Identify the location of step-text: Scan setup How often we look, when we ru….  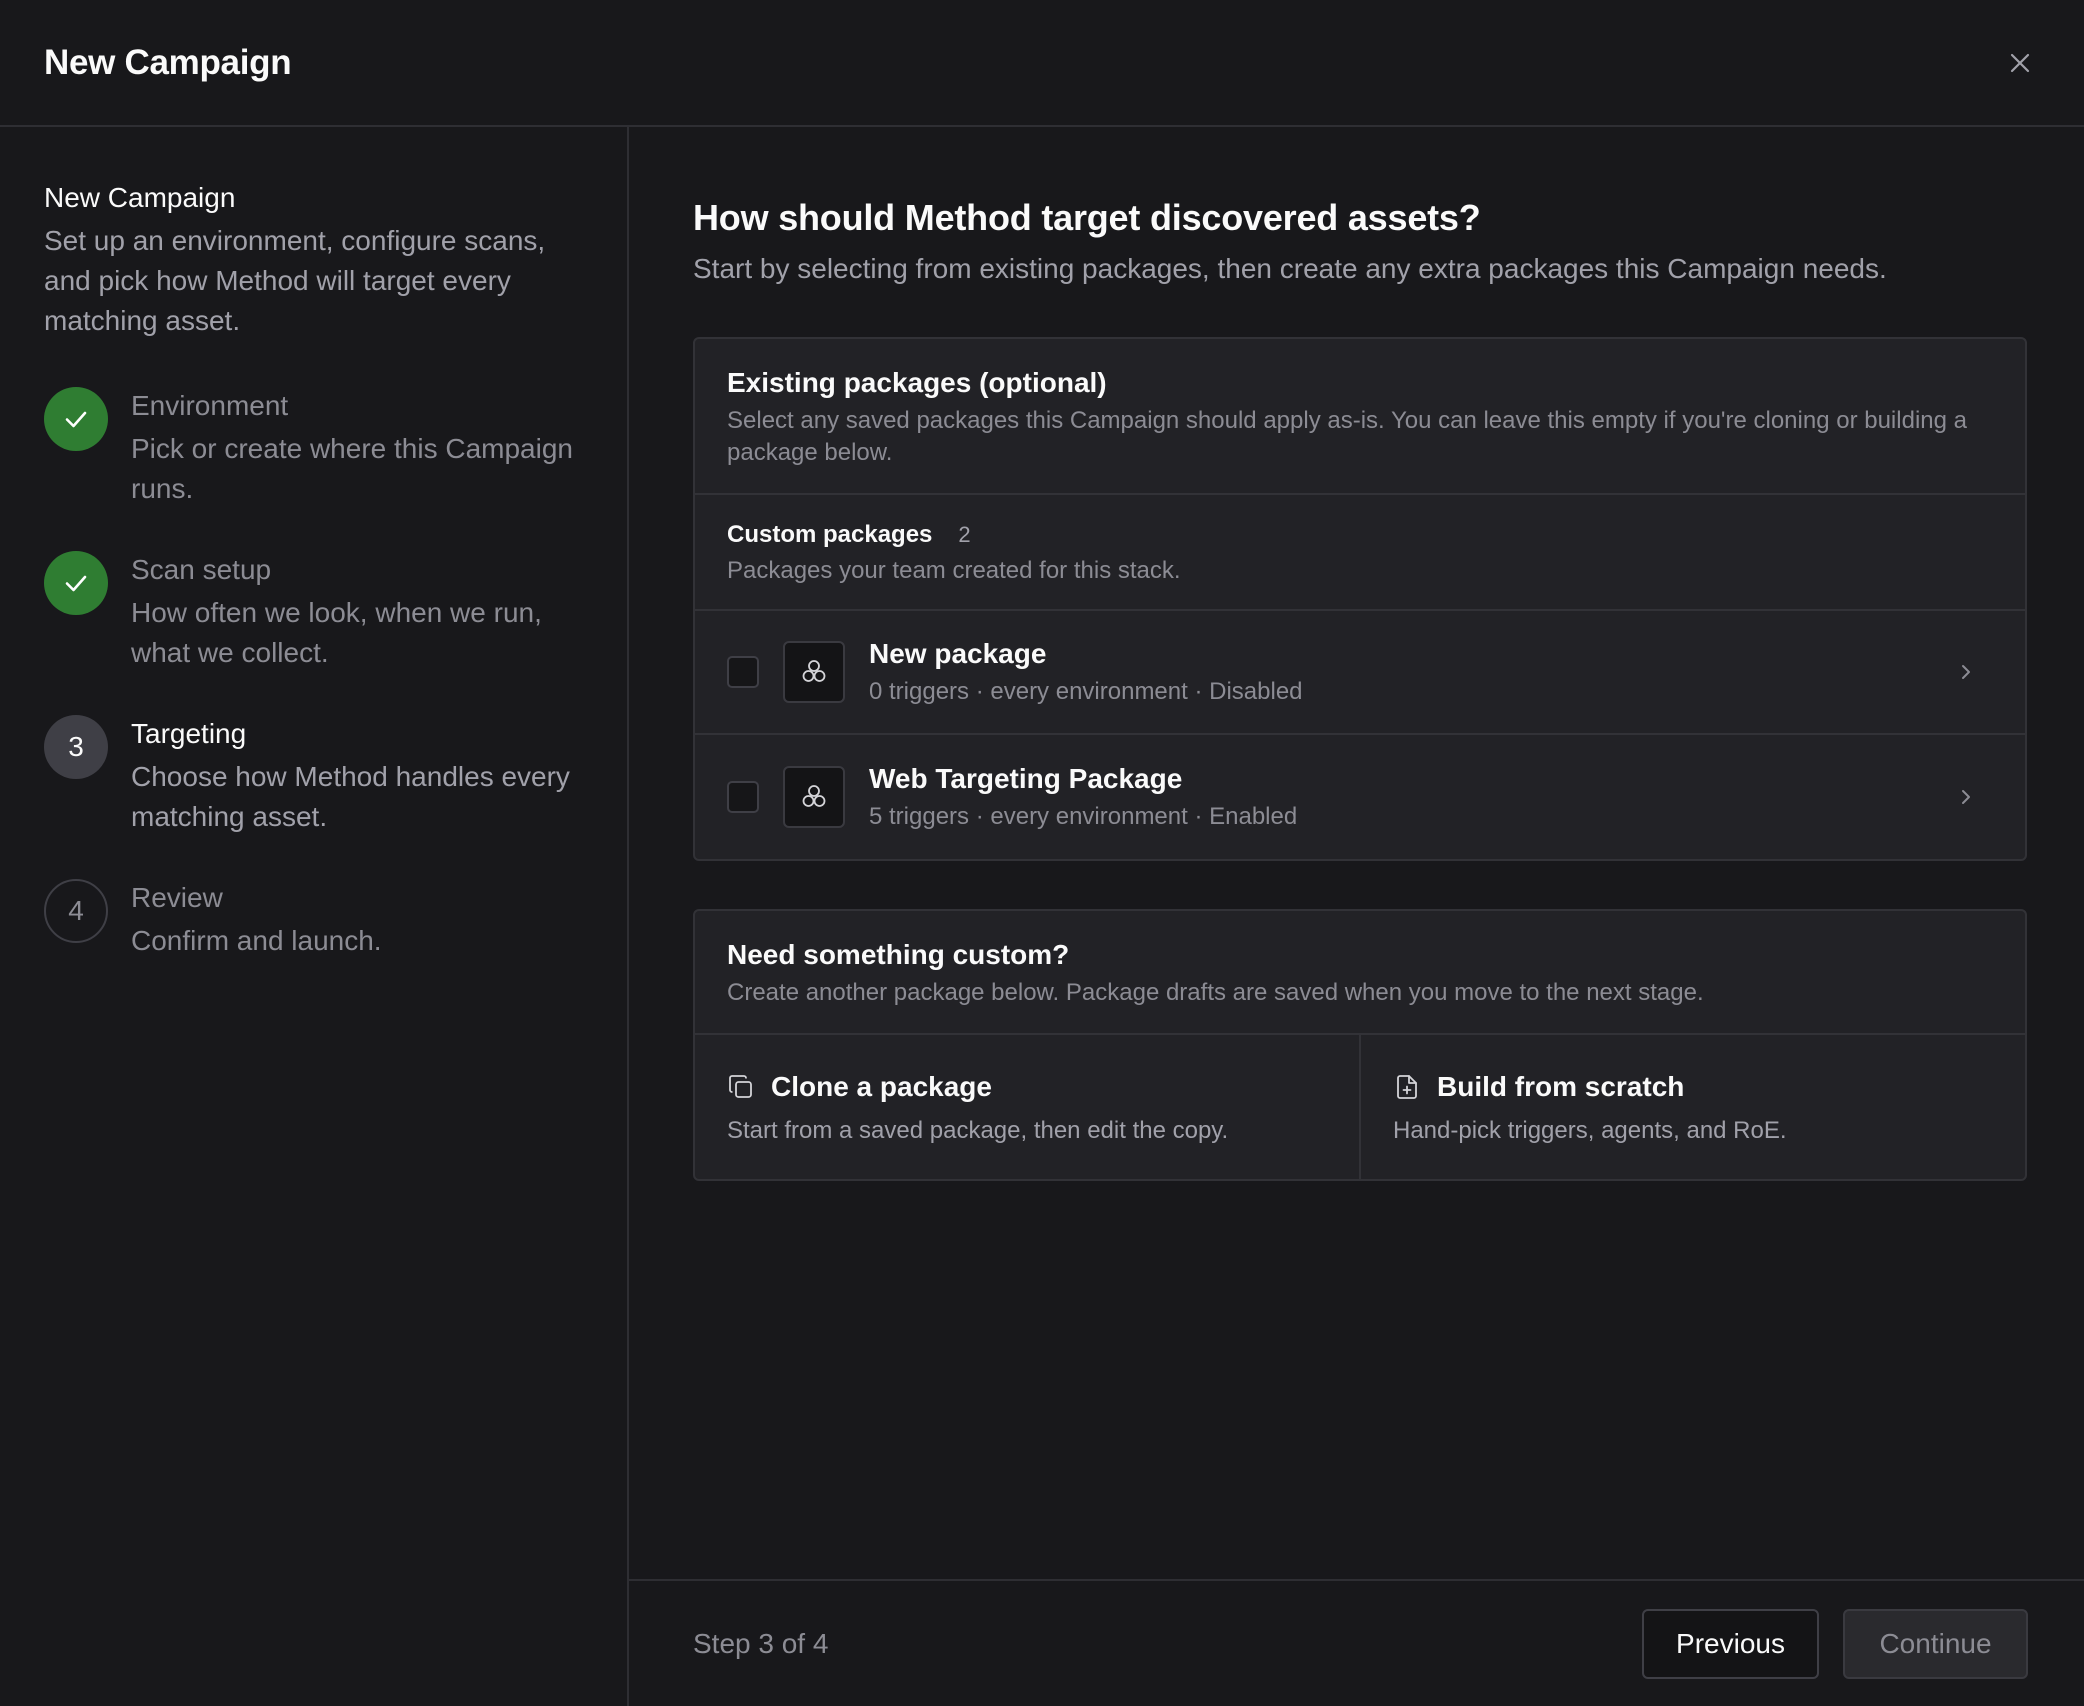
(366, 612).